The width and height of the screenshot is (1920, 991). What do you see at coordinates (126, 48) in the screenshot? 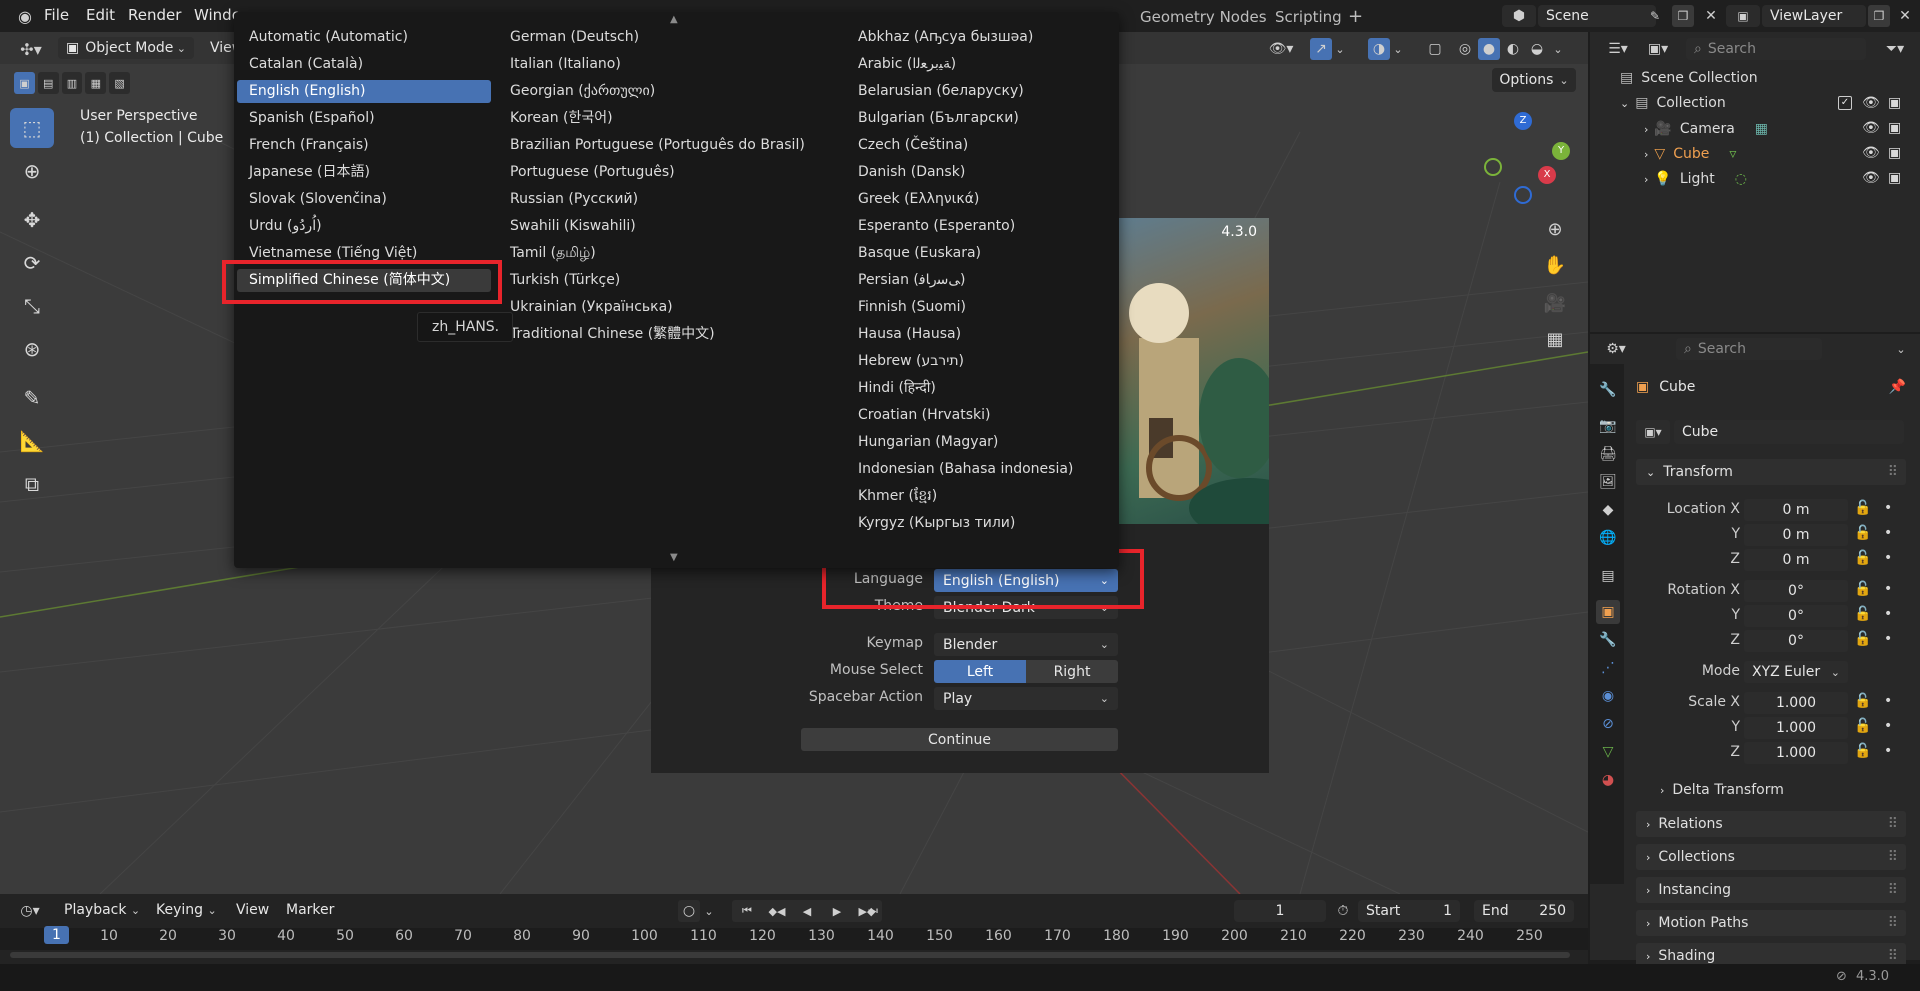
I see `object-mode-dropdown: ▣ Object Mode ⌄` at bounding box center [126, 48].